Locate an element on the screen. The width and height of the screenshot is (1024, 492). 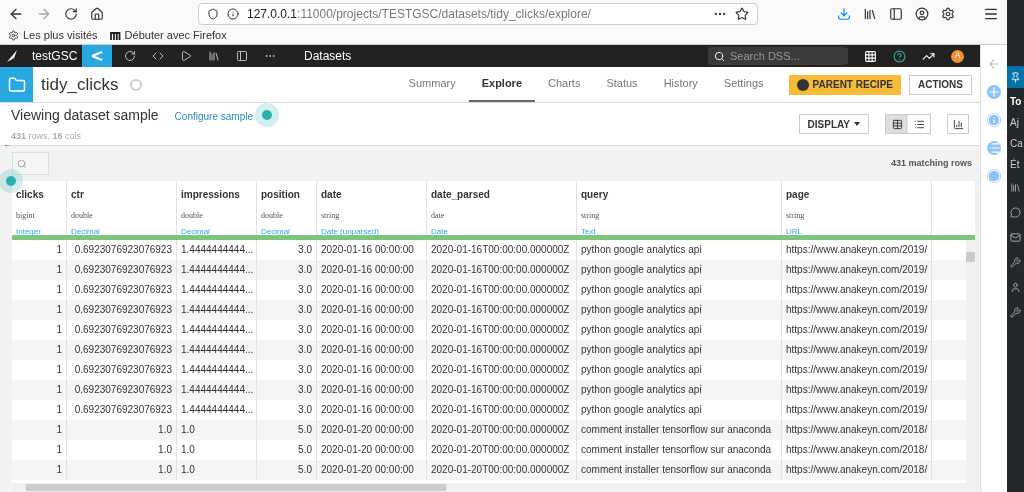
chart-view-icon is located at coordinates (958, 124).